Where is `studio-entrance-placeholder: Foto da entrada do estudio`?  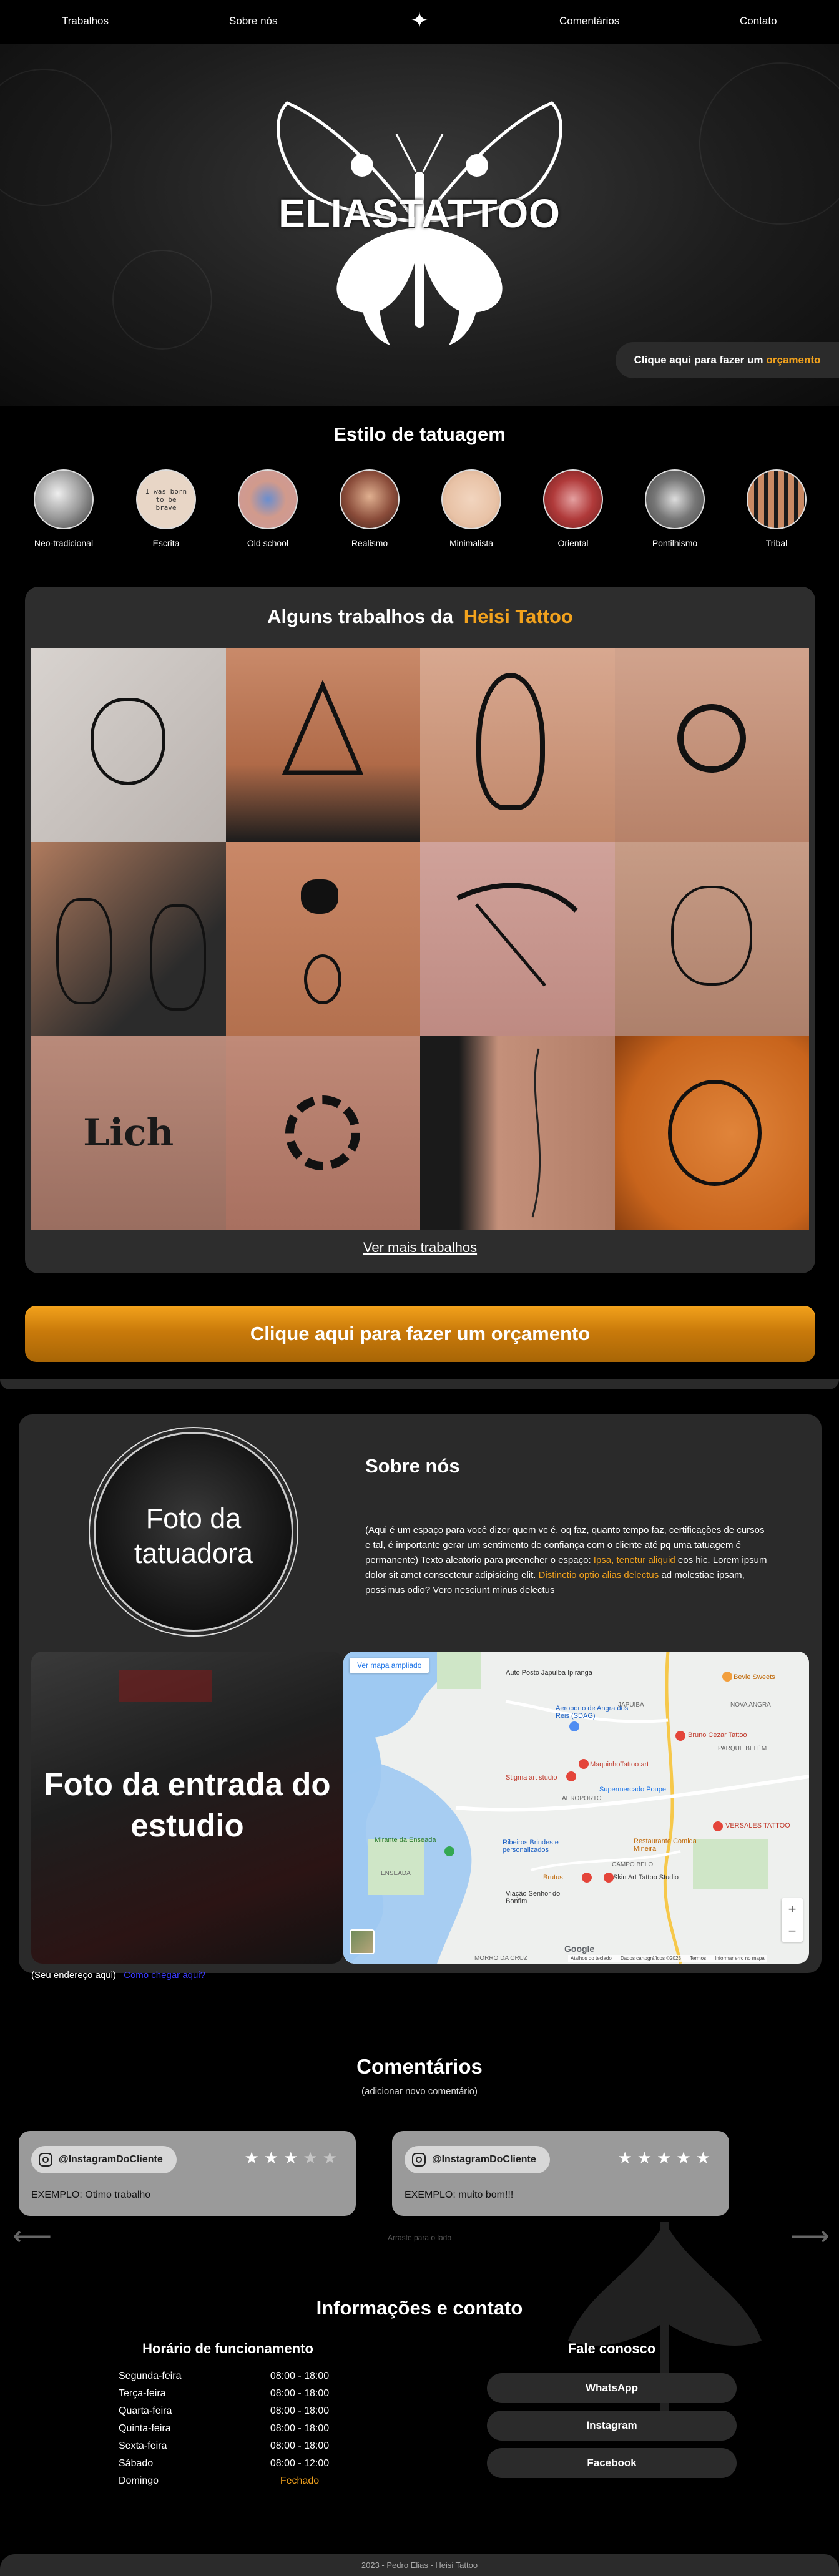 studio-entrance-placeholder: Foto da entrada do estudio is located at coordinates (187, 1805).